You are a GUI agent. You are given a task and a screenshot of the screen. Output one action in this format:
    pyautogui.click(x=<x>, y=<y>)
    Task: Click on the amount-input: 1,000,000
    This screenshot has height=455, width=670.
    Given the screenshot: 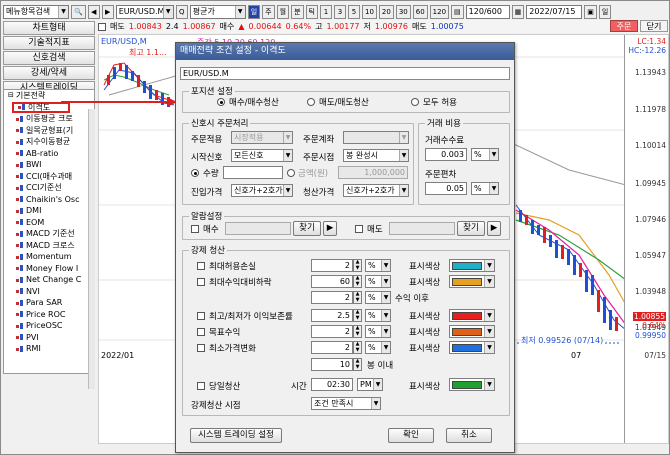 What is the action you would take?
    pyautogui.click(x=373, y=172)
    